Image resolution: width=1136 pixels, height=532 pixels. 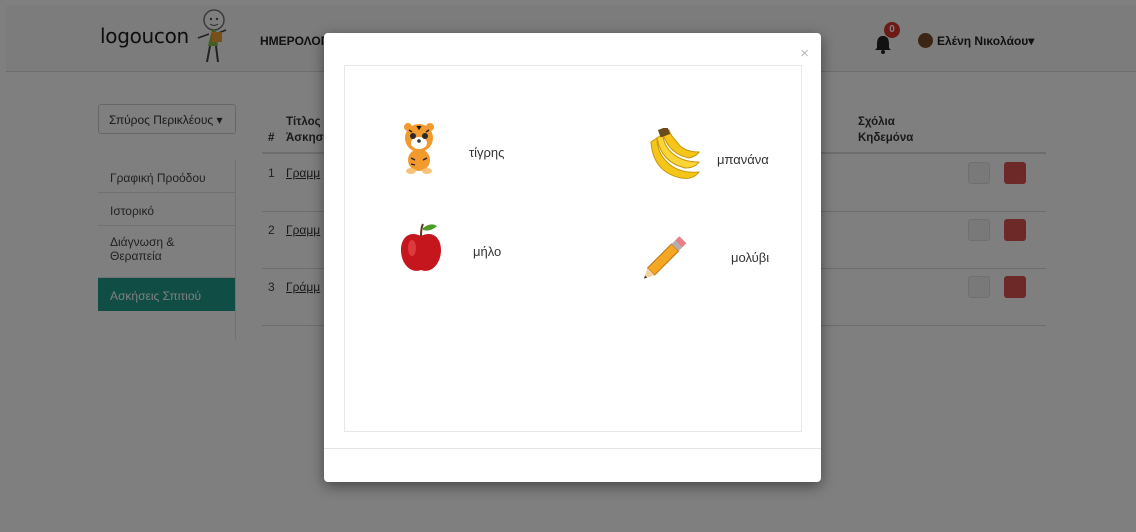 I want to click on card-label-banana: μπανάνα, so click(x=743, y=159).